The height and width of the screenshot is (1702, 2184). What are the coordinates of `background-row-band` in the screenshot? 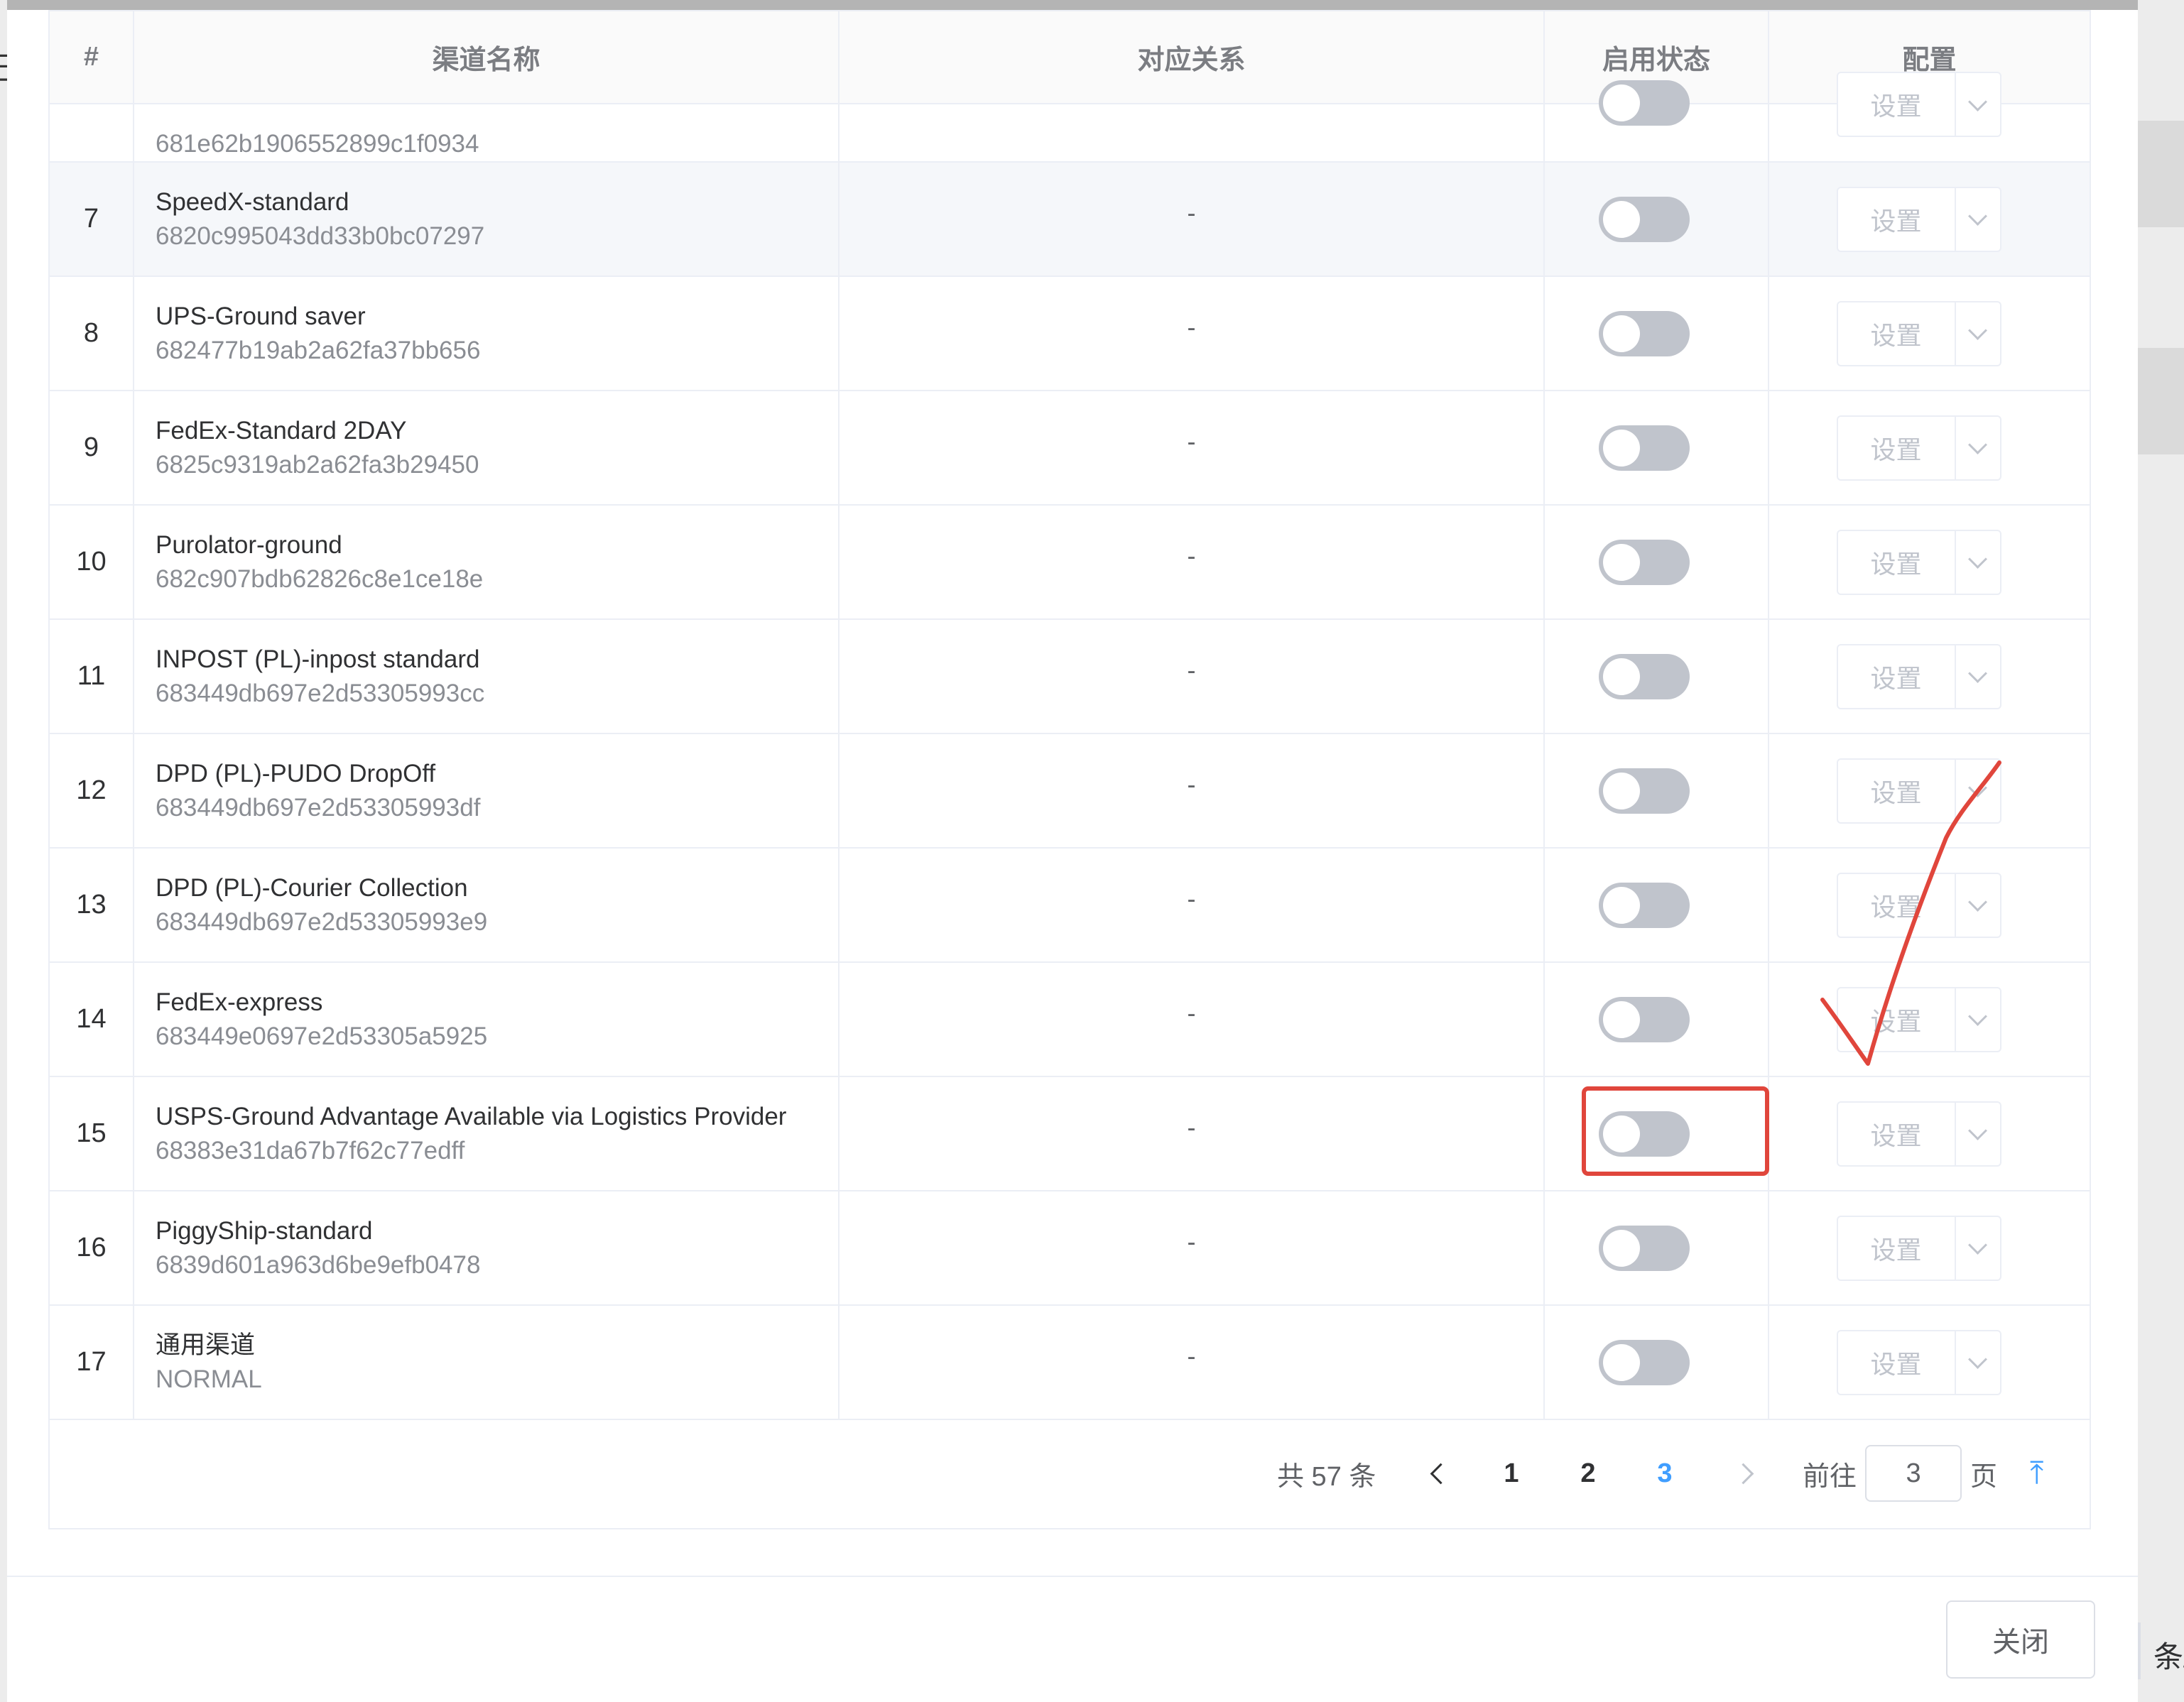 It's located at (2161, 174).